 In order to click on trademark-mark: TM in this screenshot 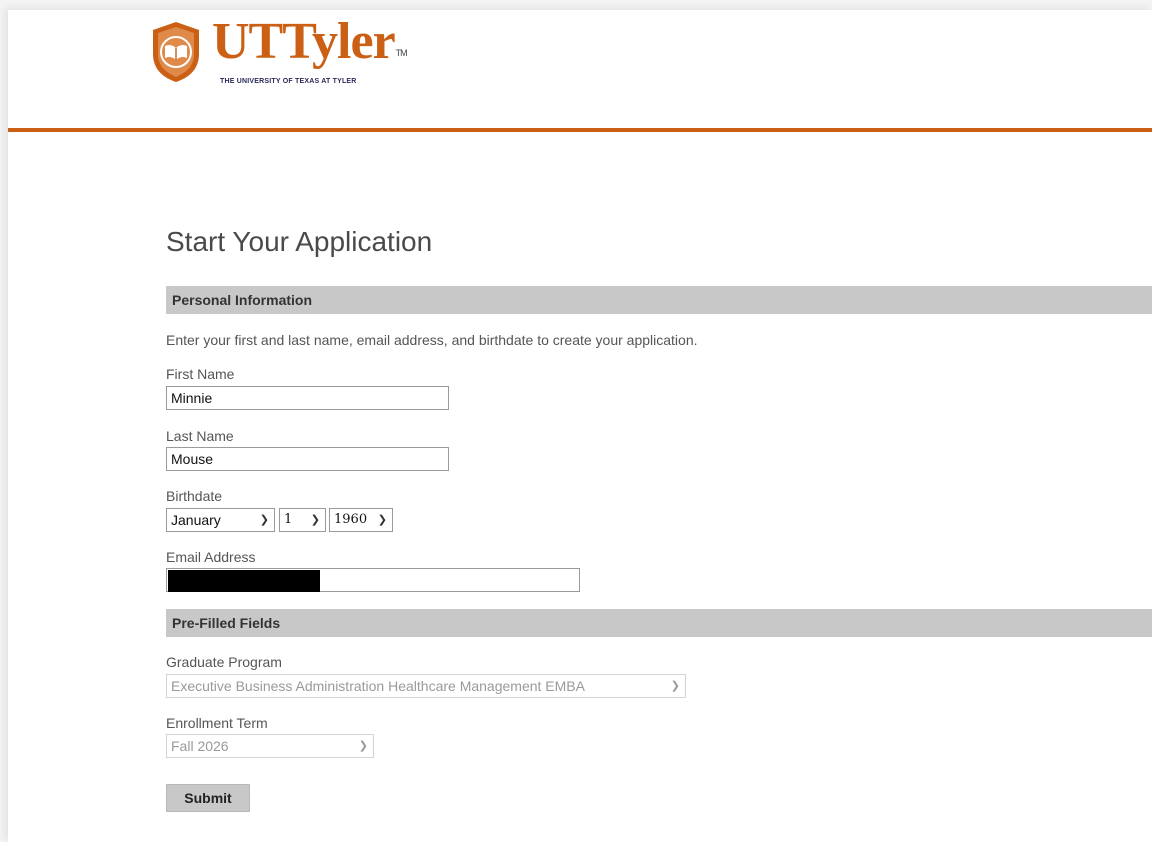, I will do `click(401, 53)`.